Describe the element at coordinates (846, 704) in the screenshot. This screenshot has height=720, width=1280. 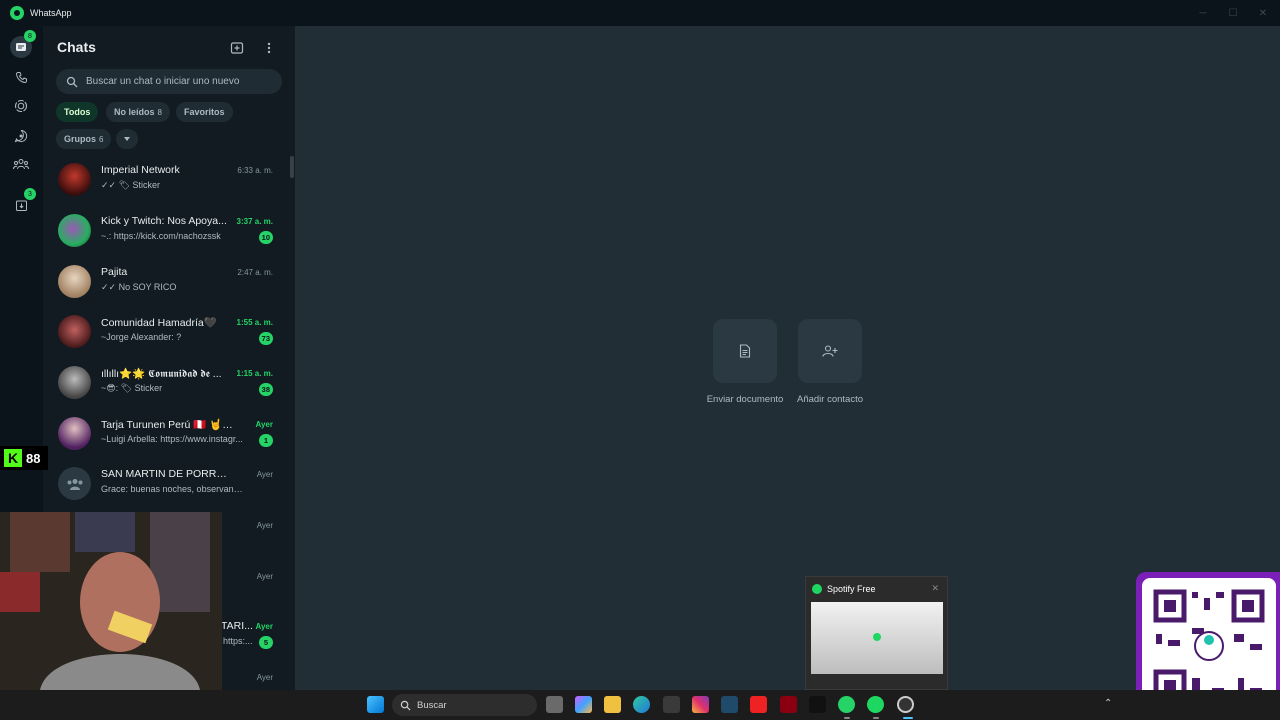
I see `whatsapp-icon` at that location.